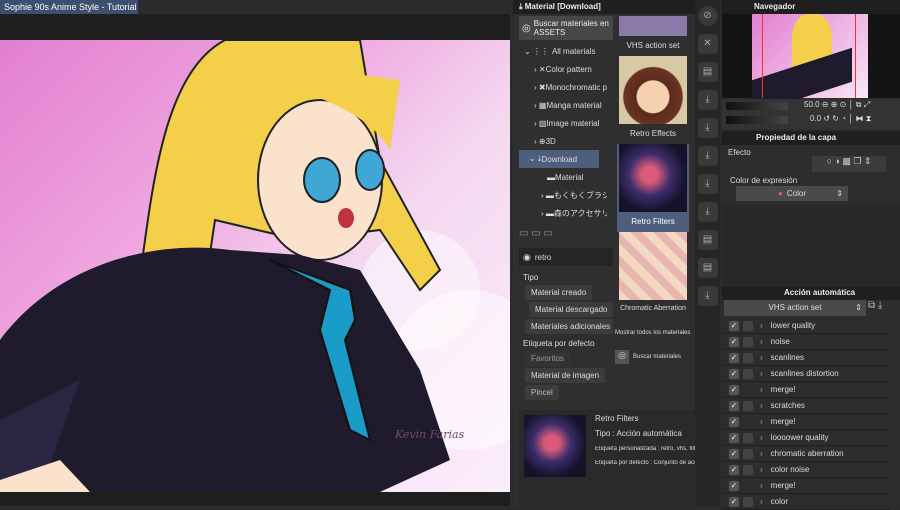 This screenshot has width=900, height=510. Describe the element at coordinates (807, 406) in the screenshot. I see `action-row: ✓ › scratches` at that location.